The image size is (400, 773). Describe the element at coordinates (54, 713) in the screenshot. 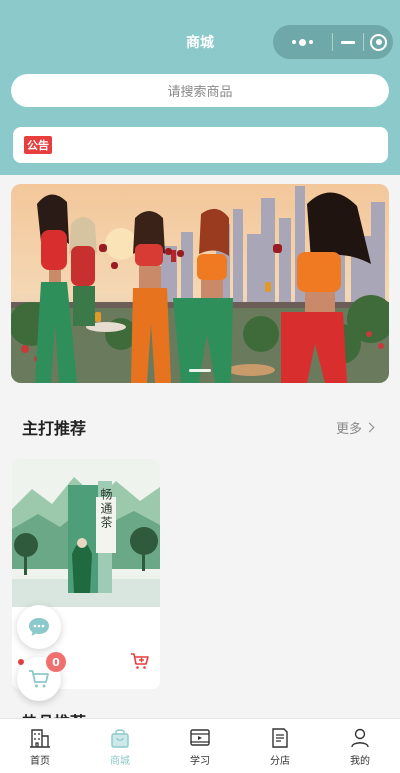

I see `peek-section-title: 热品推荐` at that location.